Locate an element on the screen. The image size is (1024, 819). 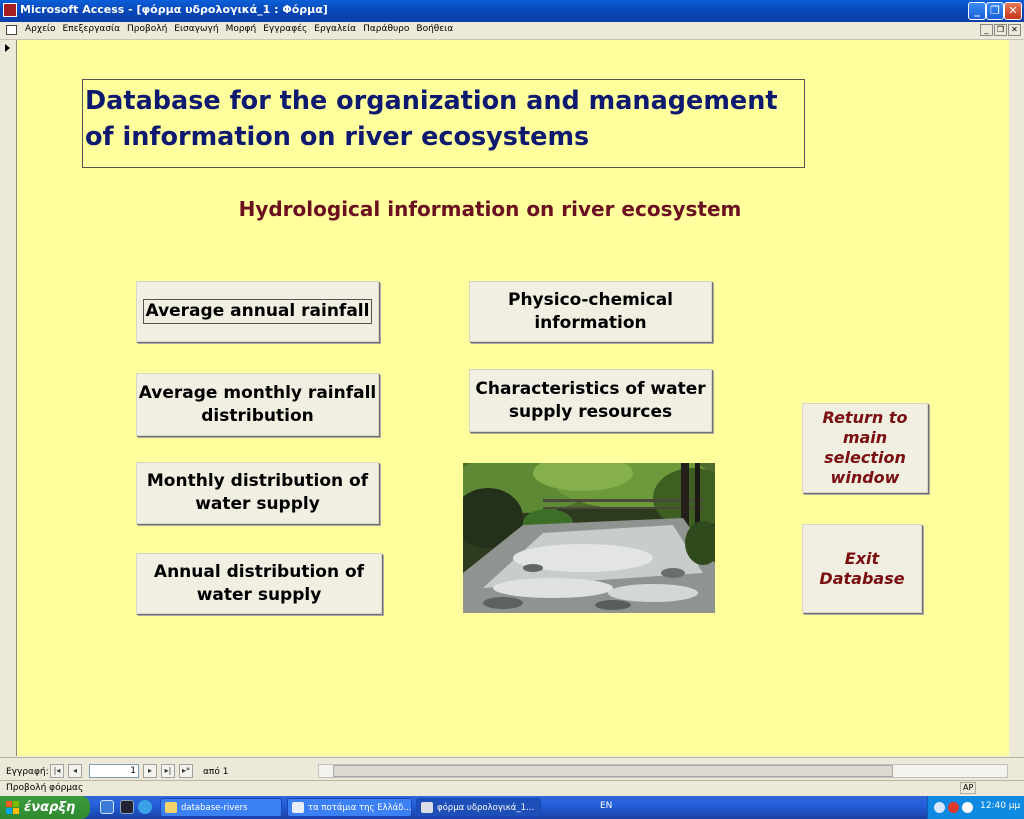
average-annual-rainfall-button: Average annual rainfall is located at coordinates (257, 311).